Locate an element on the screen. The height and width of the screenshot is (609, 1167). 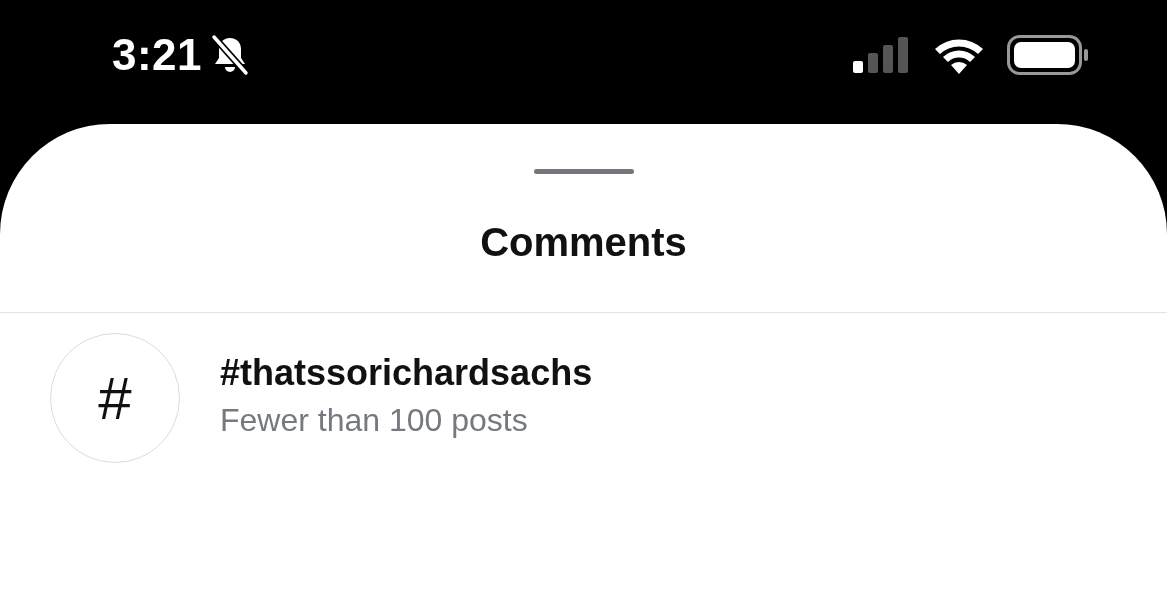
bell-slash-icon is located at coordinates (230, 55).